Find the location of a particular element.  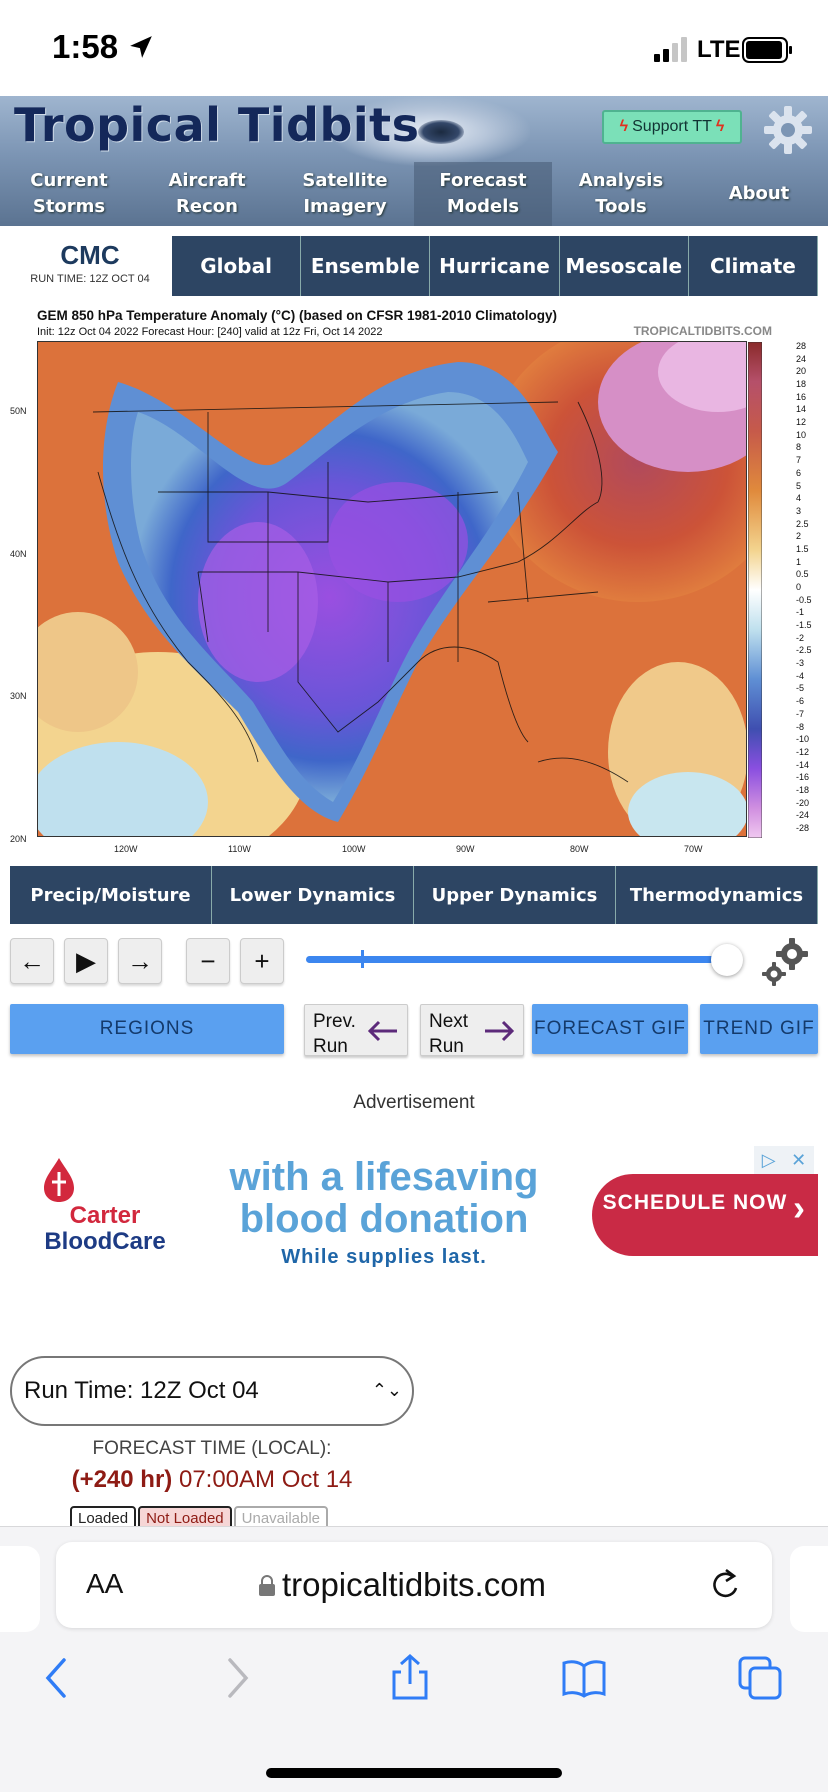

colorbar-tick-label: -4 is located at coordinates (800, 675).